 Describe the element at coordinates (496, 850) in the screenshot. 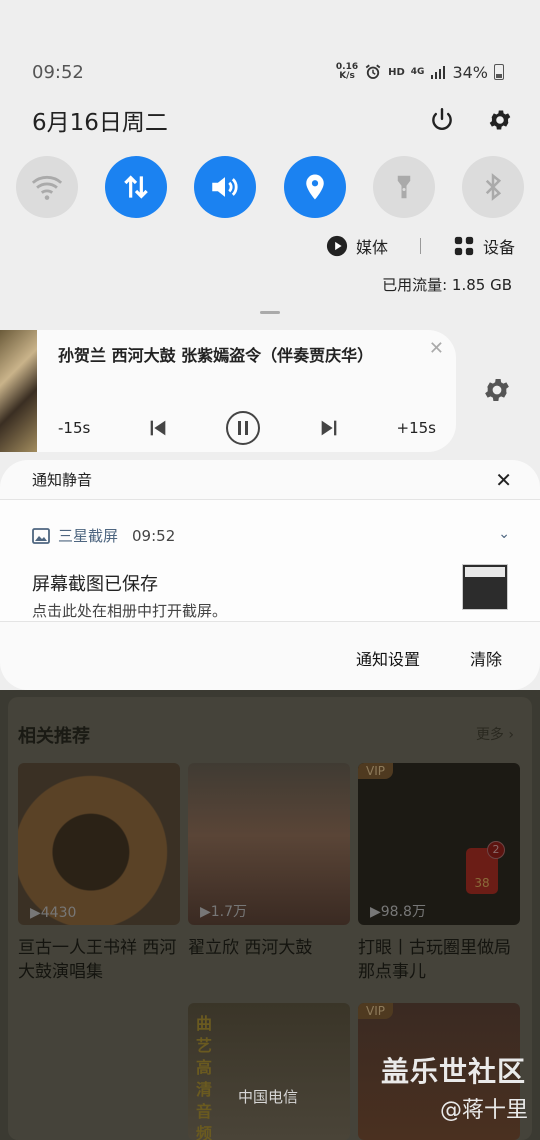

I see `red-packet-badge: 2` at that location.